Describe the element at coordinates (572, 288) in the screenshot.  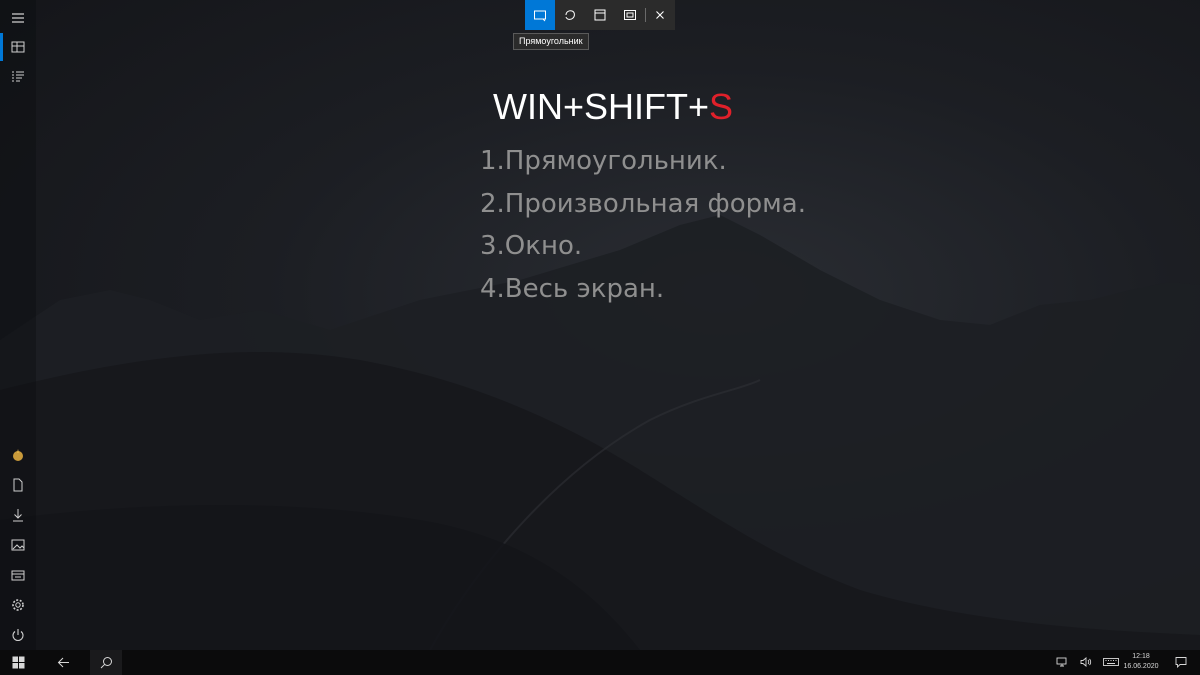
I see `list-item: 4.Весь экран.` at that location.